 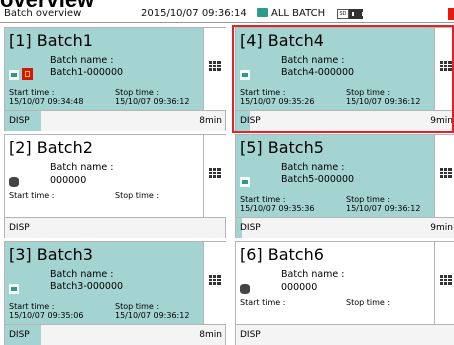 What do you see at coordinates (46, 315) in the screenshot?
I see `start-time-value: 15/10/07 09:35:06` at bounding box center [46, 315].